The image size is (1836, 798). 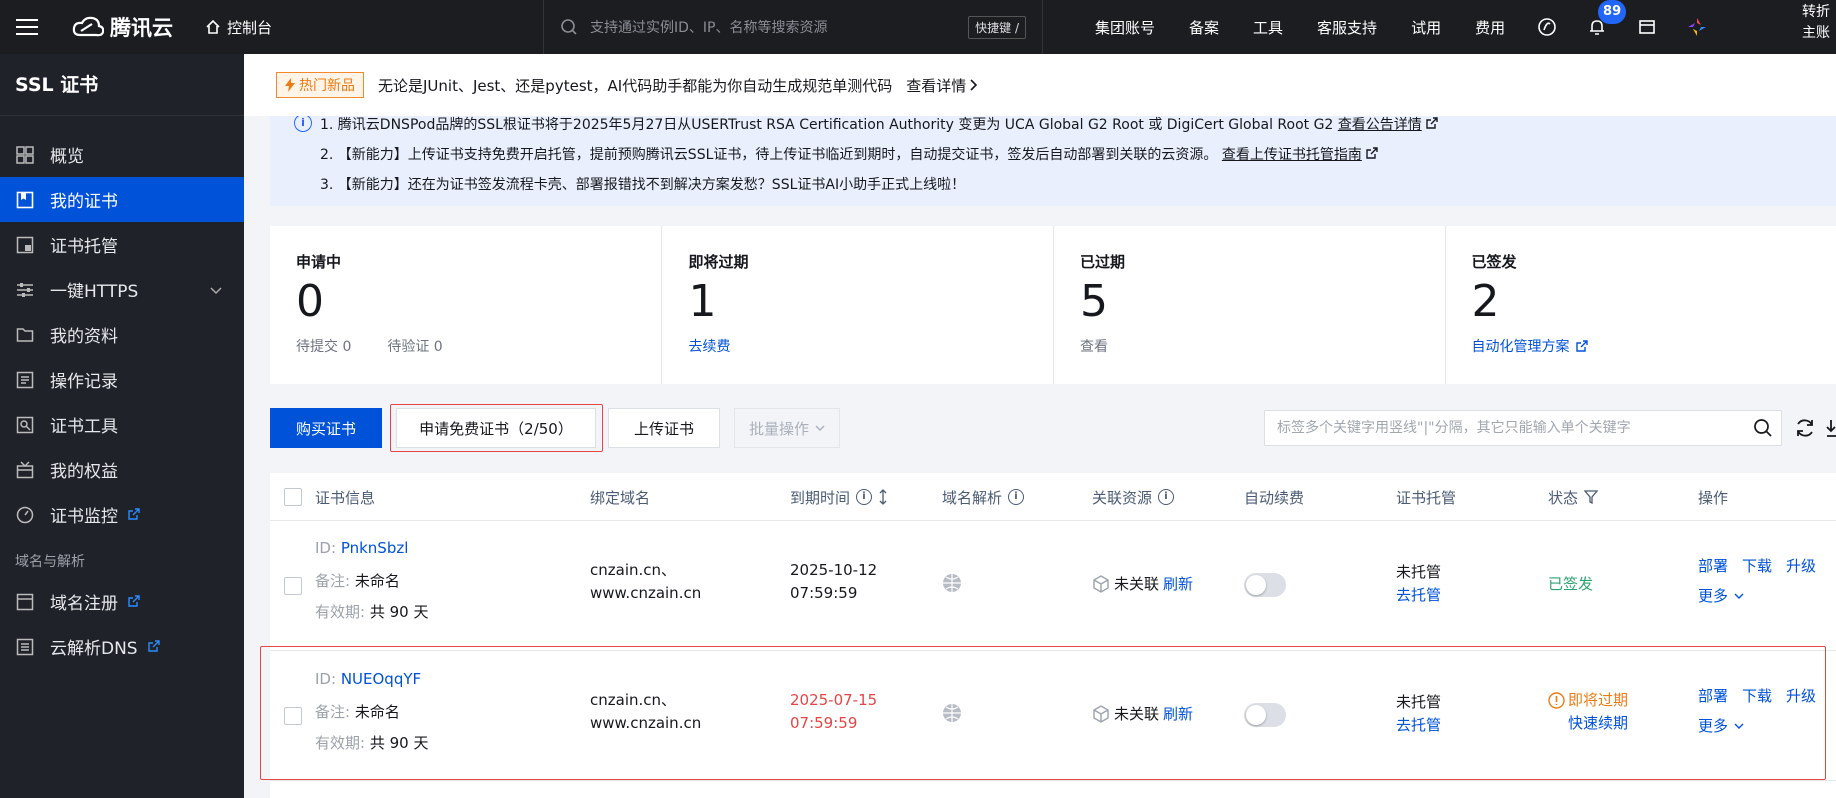 What do you see at coordinates (122, 646) in the screenshot?
I see `sidebar-item-dns: 云解析DNS` at bounding box center [122, 646].